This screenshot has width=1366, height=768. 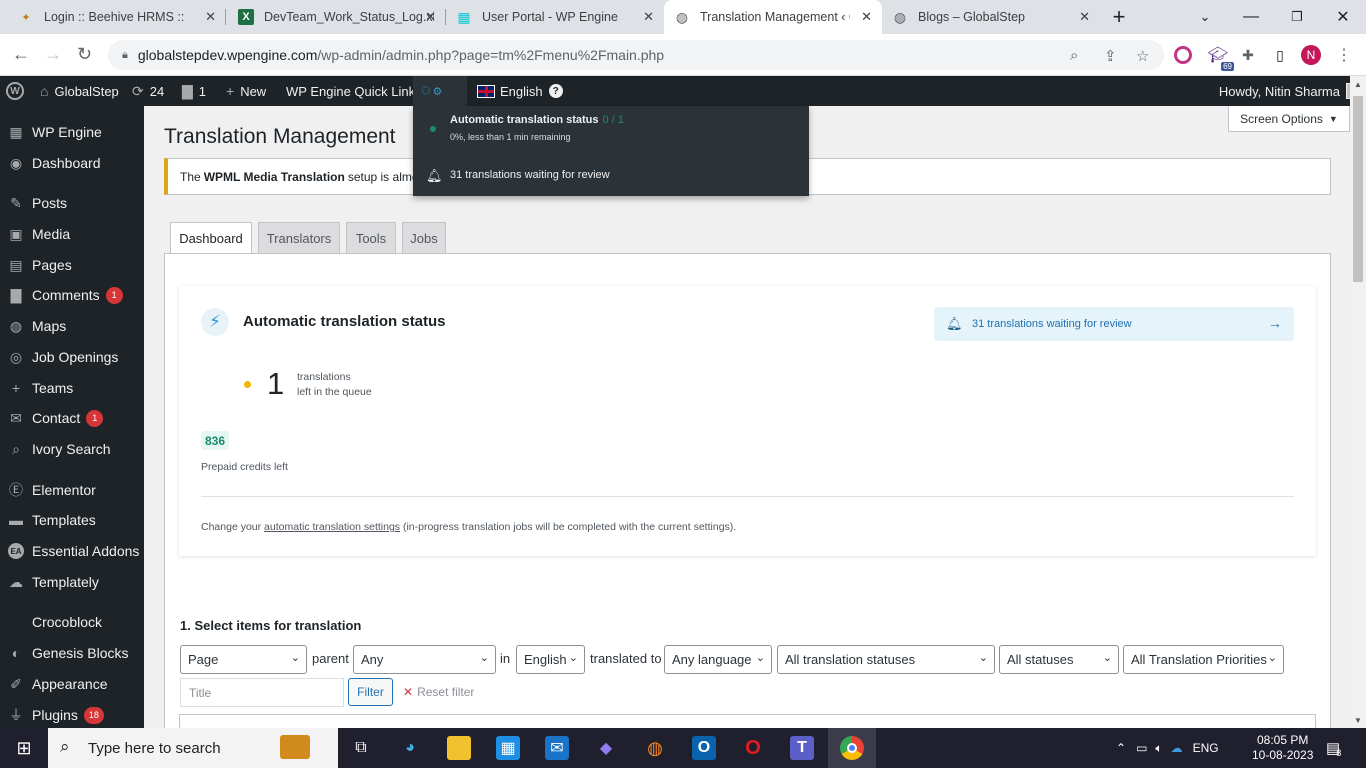 I want to click on bookmark-star-icon: ☆, so click(x=1142, y=56).